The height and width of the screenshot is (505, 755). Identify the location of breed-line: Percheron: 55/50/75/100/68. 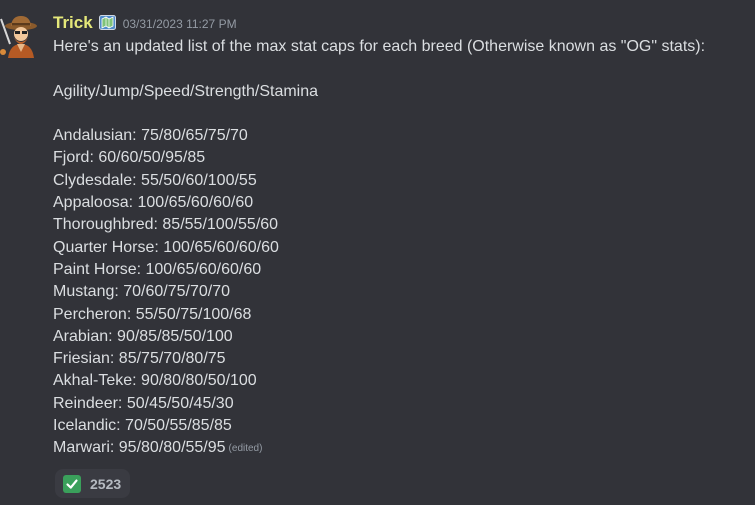
(152, 314).